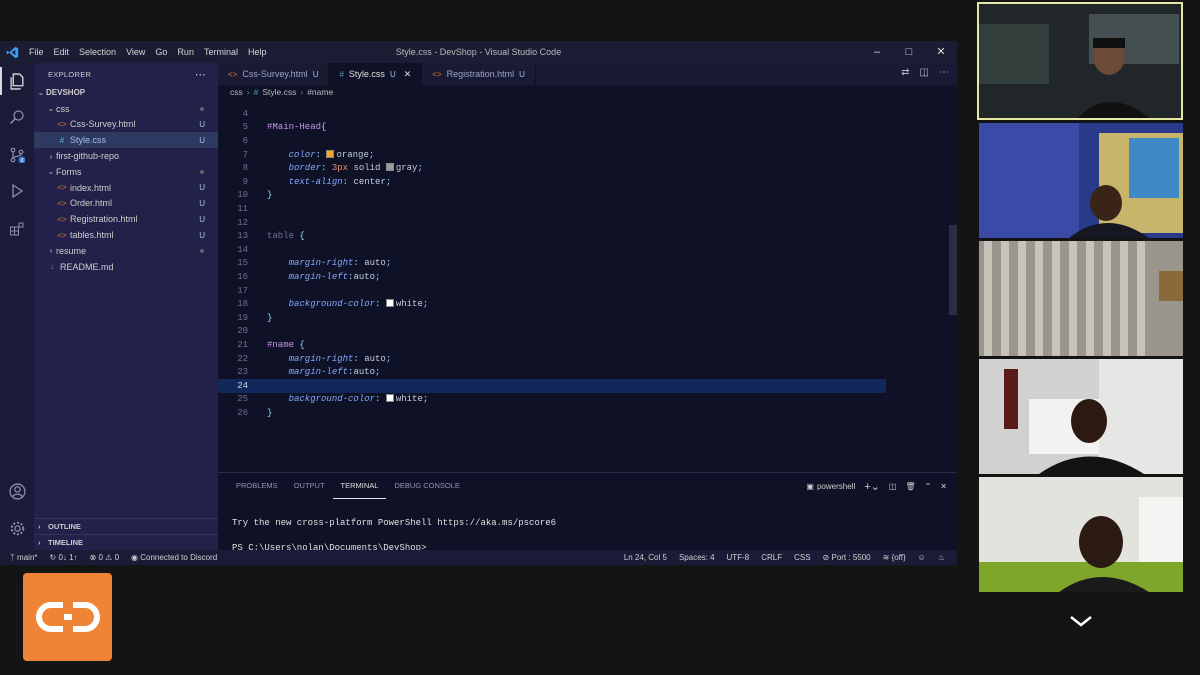 The width and height of the screenshot is (1200, 675). I want to click on code-line: 8 border: 3px solid gray;, so click(552, 168).